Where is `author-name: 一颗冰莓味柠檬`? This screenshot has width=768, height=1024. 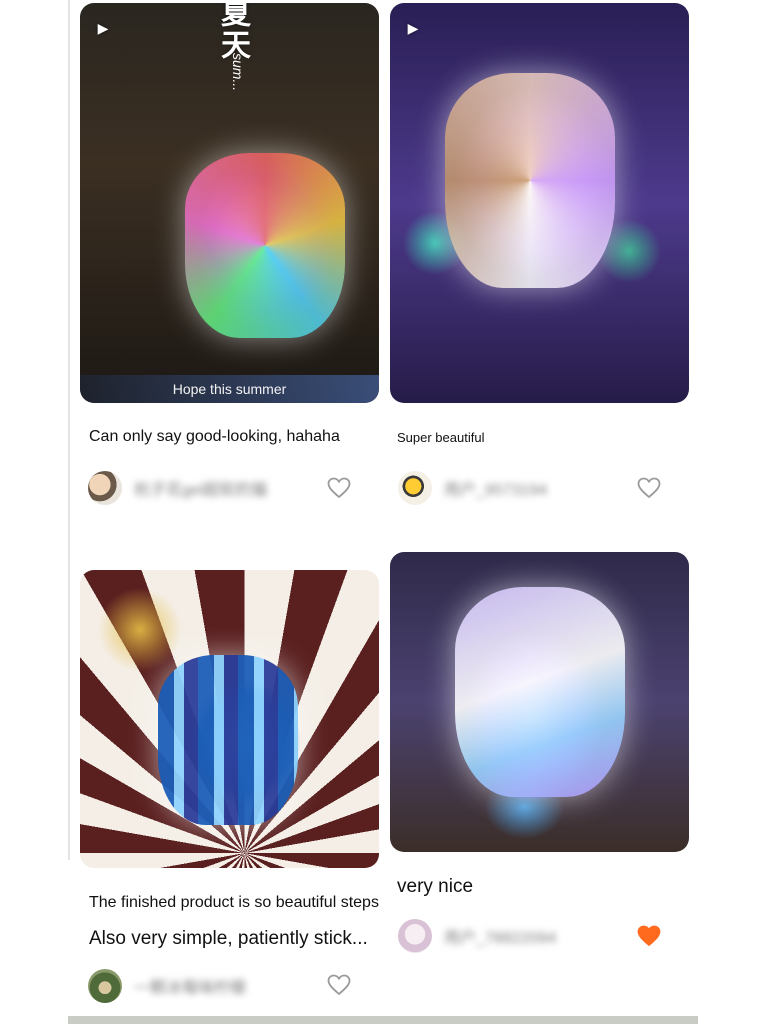 author-name: 一颗冰莓味柠檬 is located at coordinates (190, 986).